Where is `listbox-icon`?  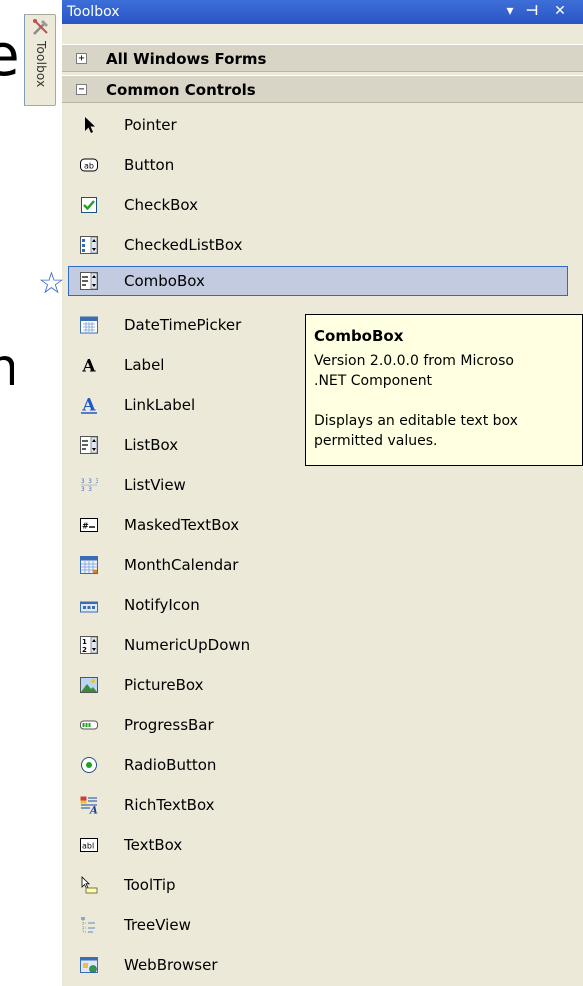
listbox-icon is located at coordinates (89, 445).